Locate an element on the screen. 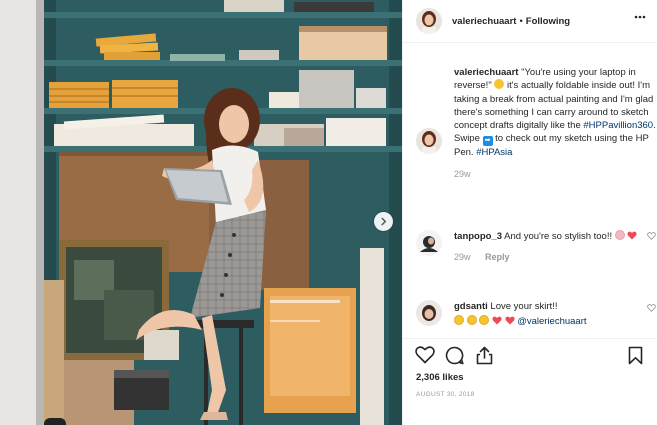 Image resolution: width=657 pixels, height=425 pixels. comment-username: tanpopo_3 is located at coordinates (478, 236).